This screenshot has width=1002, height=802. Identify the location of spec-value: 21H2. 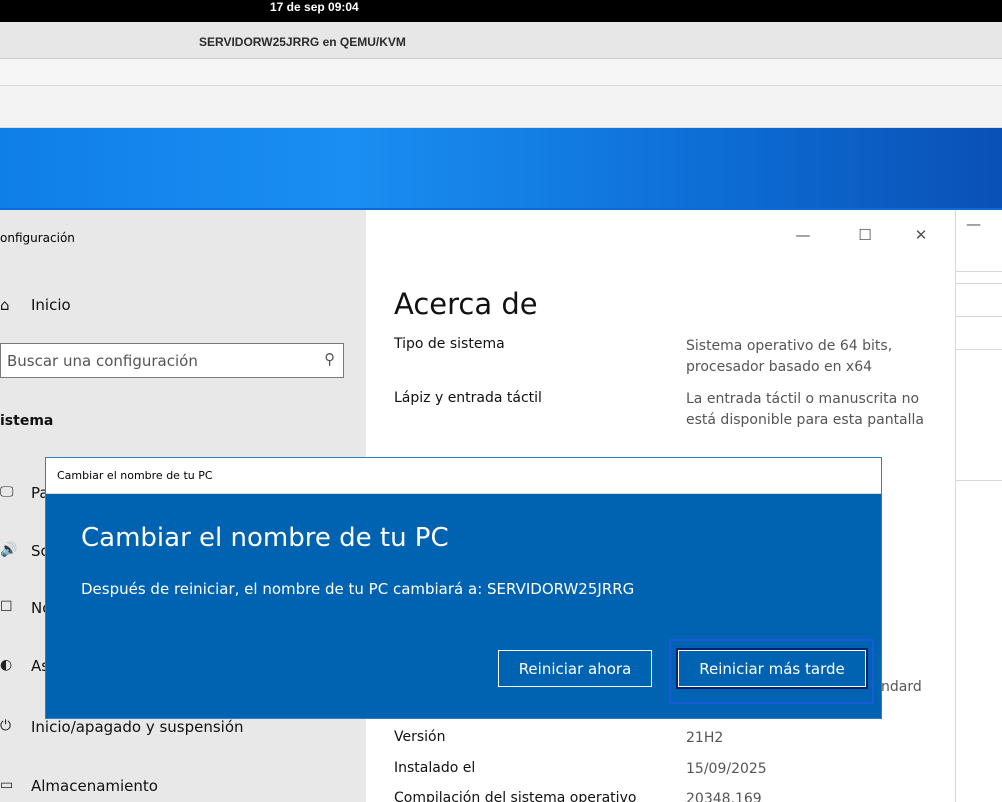
(705, 738).